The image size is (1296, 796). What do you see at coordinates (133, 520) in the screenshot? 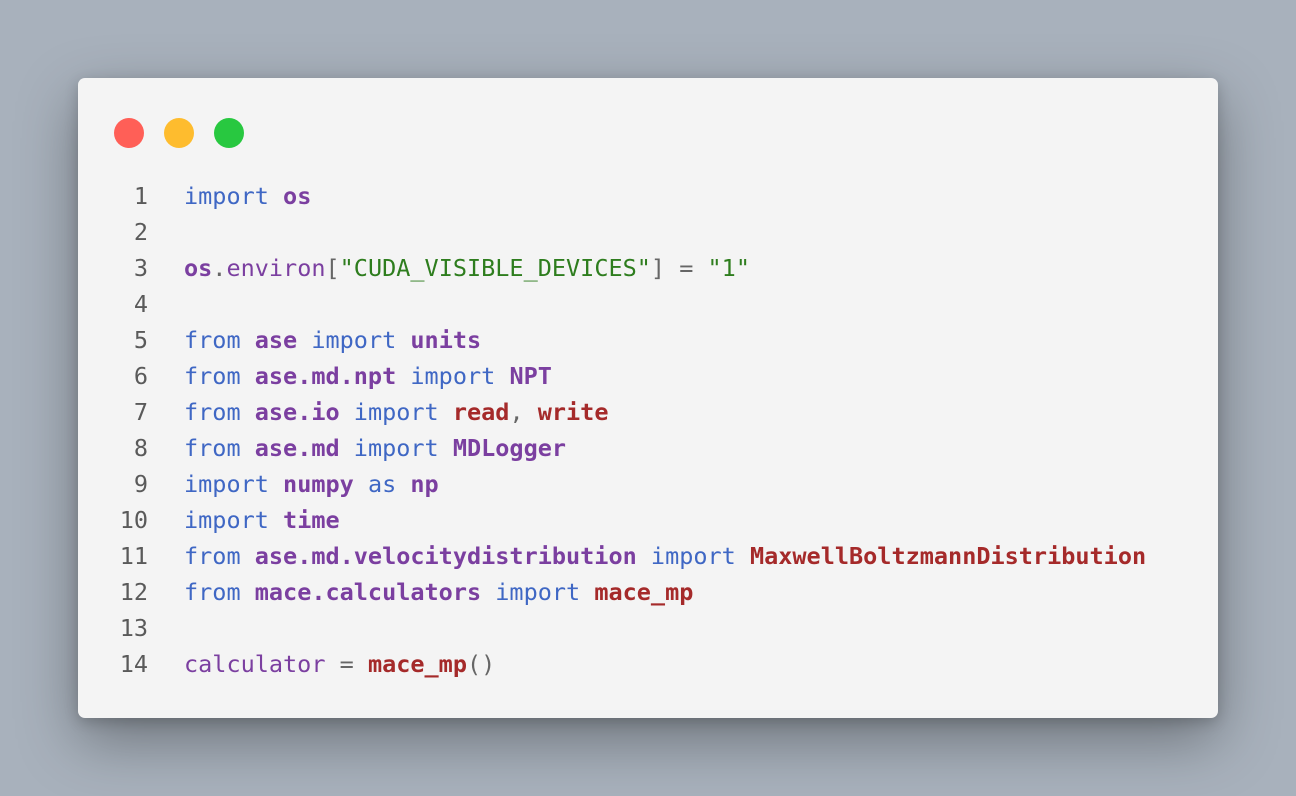
I see `line-number: 10` at bounding box center [133, 520].